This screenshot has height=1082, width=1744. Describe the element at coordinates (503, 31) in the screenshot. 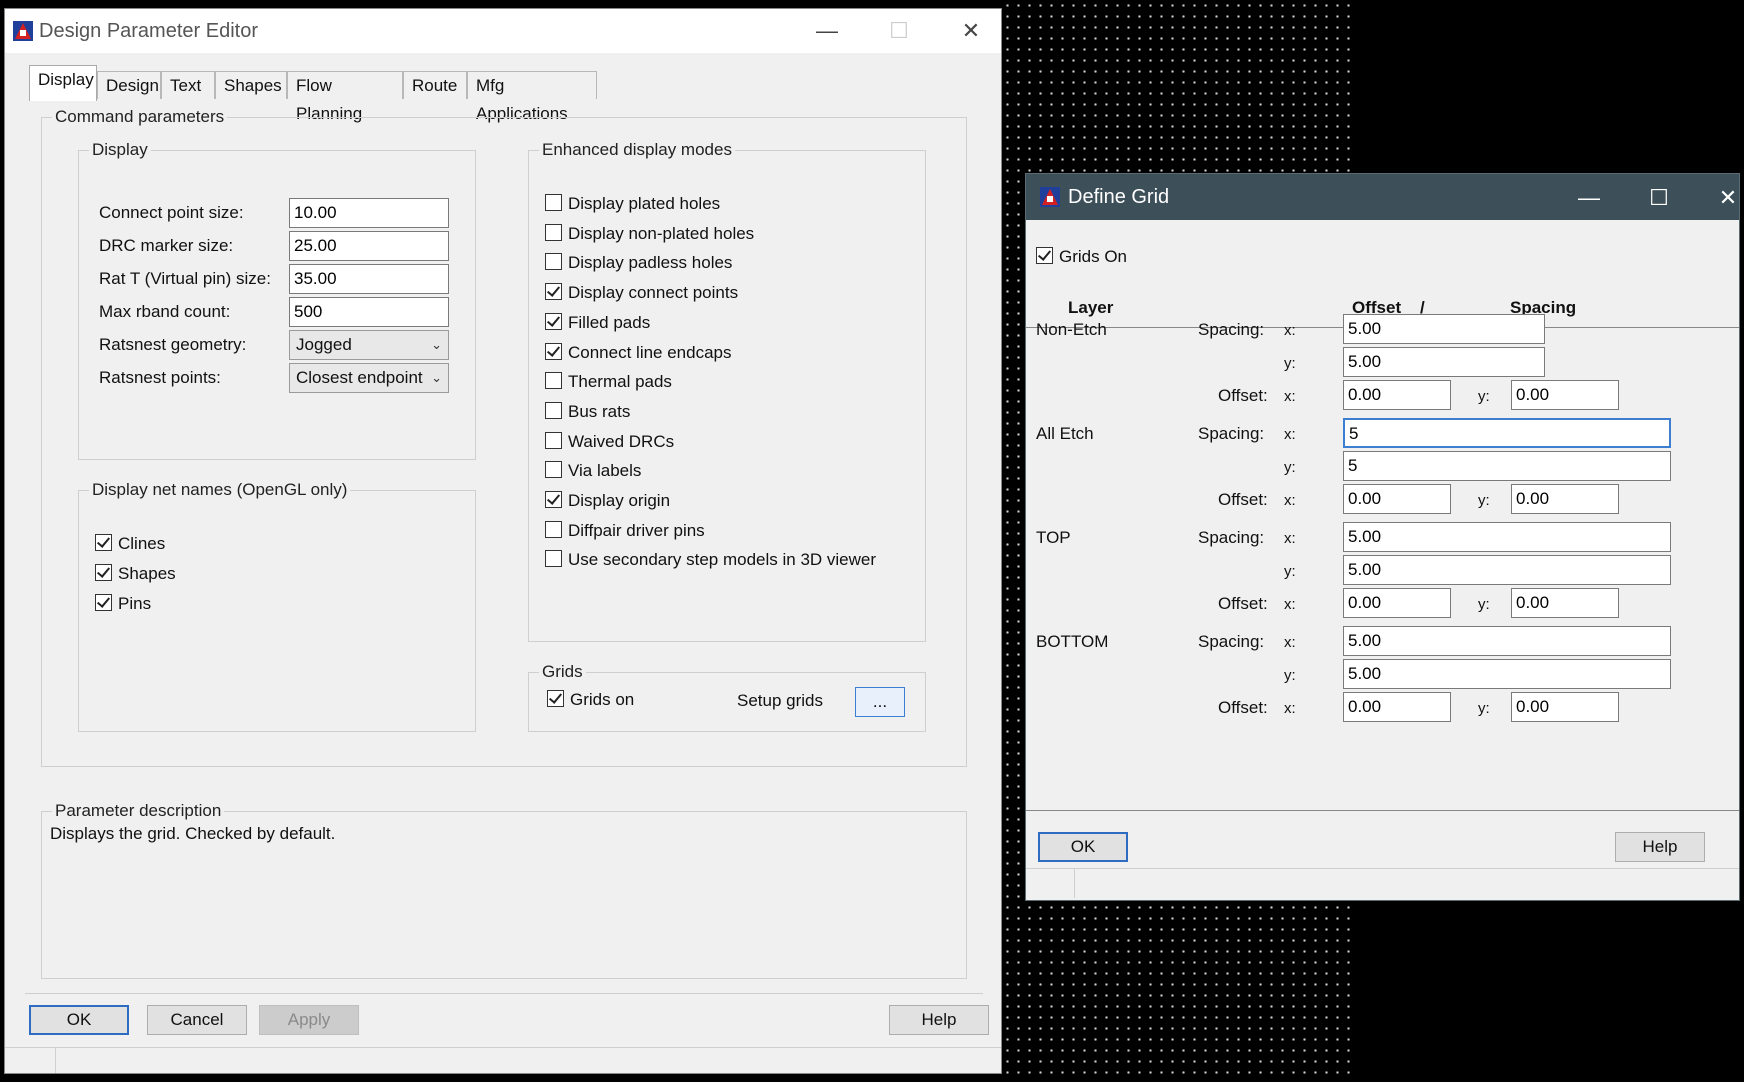

I see `title-bar: Design Parameter Editor — ☐ ✕` at that location.